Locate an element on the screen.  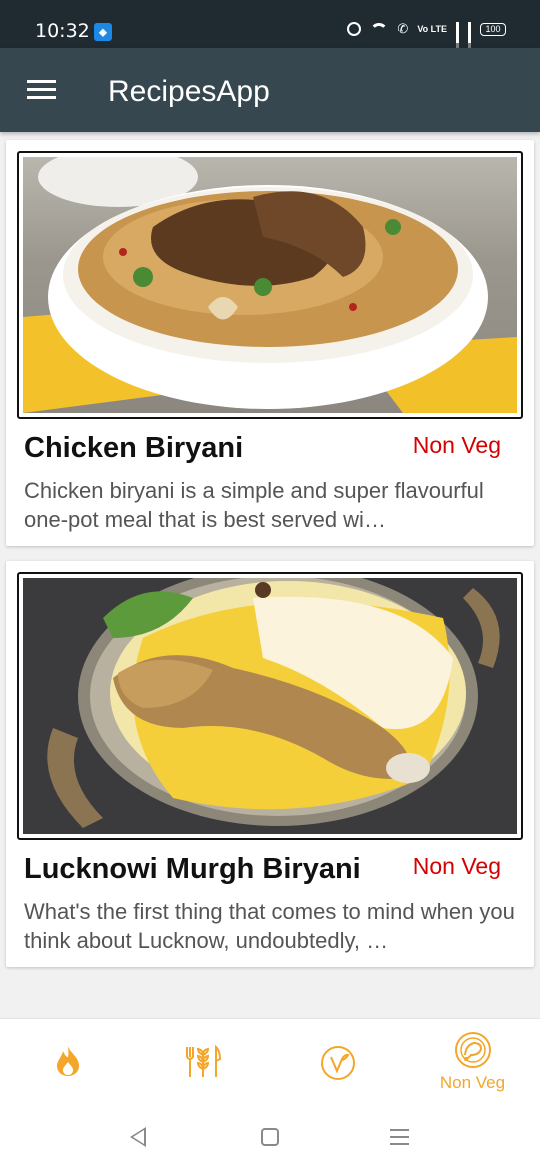
nav-label-non-veg: Non Veg is located at coordinates (472, 1082).